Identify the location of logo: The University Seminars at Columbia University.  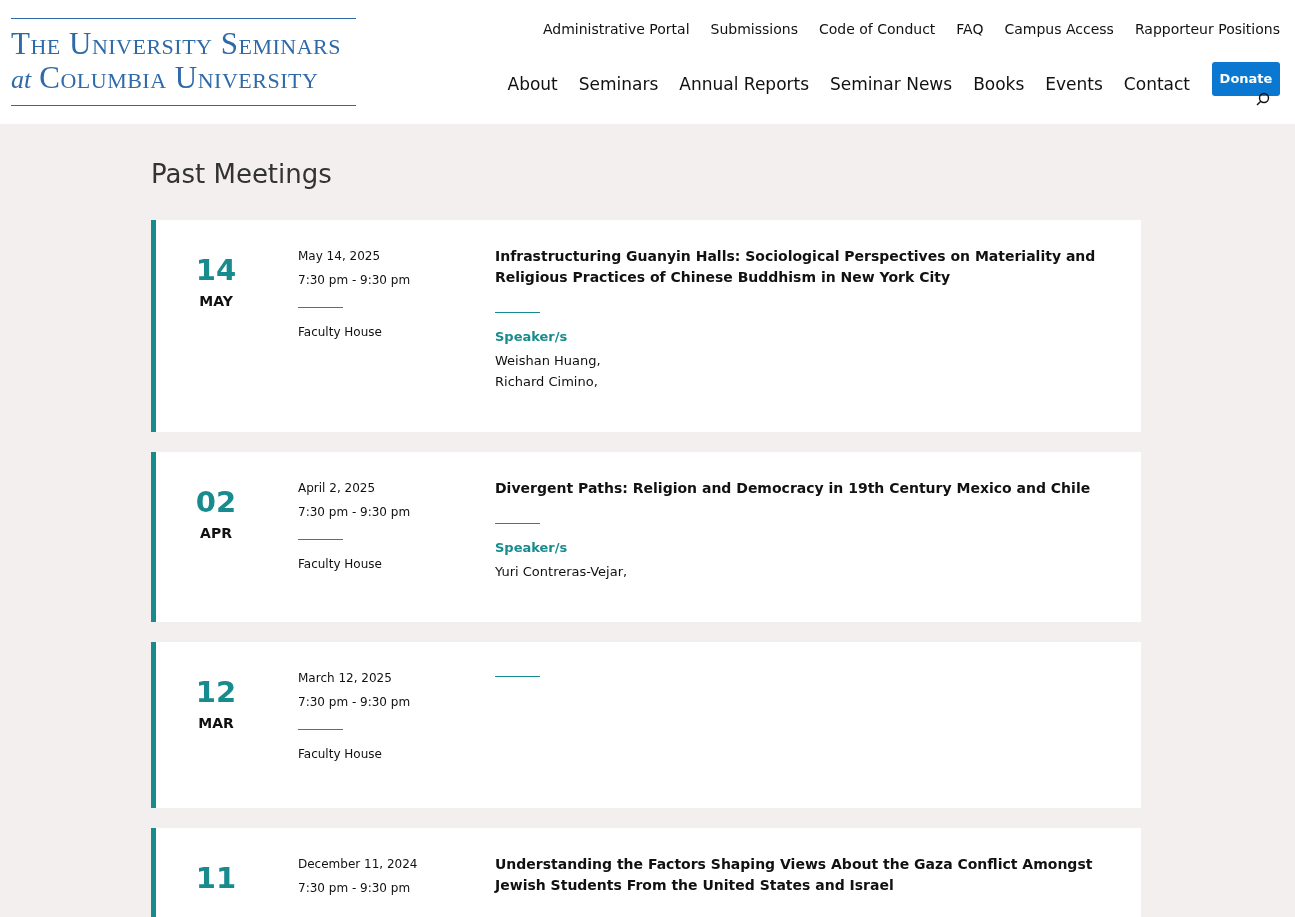
(183, 62).